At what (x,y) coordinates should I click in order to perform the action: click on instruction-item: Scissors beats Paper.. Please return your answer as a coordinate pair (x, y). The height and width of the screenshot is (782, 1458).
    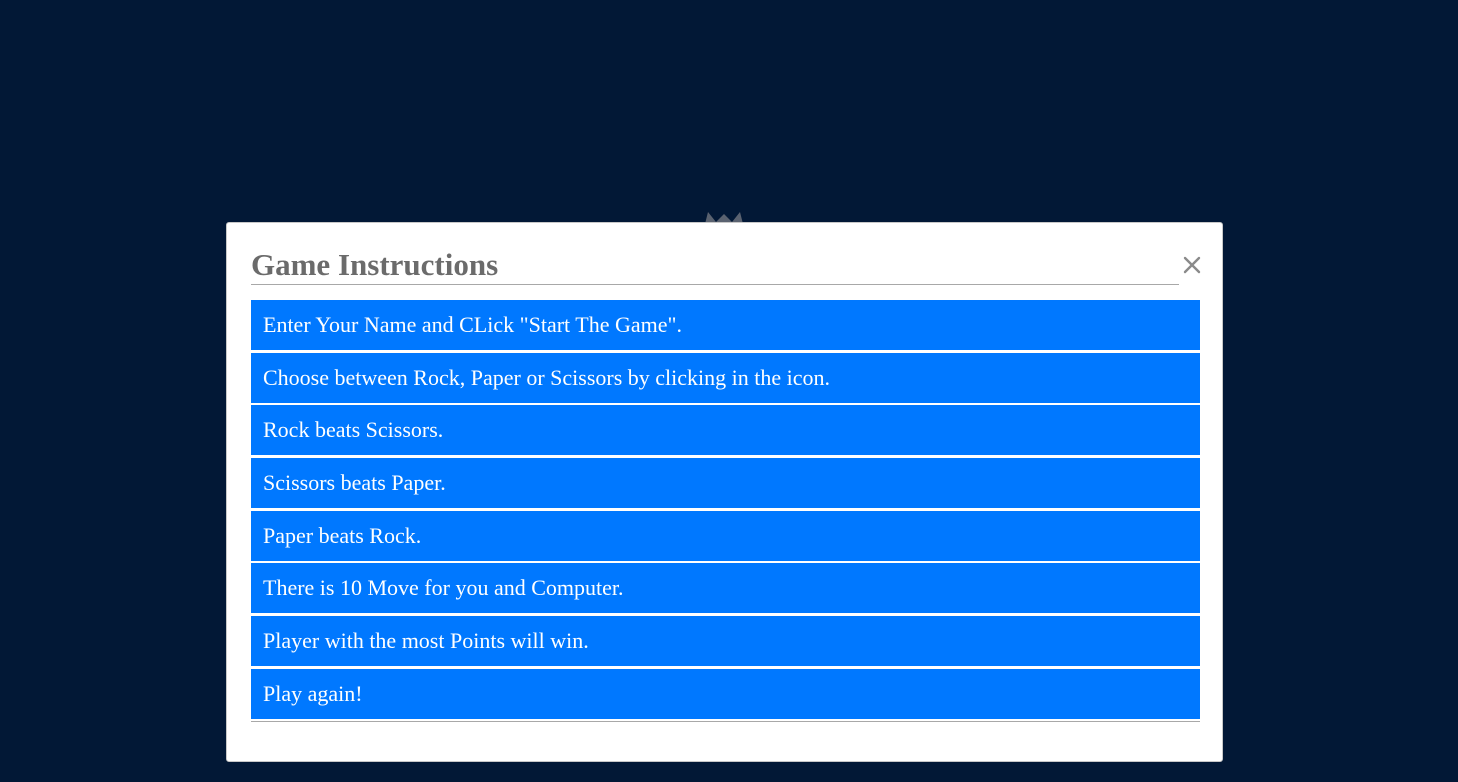
    Looking at the image, I should click on (725, 483).